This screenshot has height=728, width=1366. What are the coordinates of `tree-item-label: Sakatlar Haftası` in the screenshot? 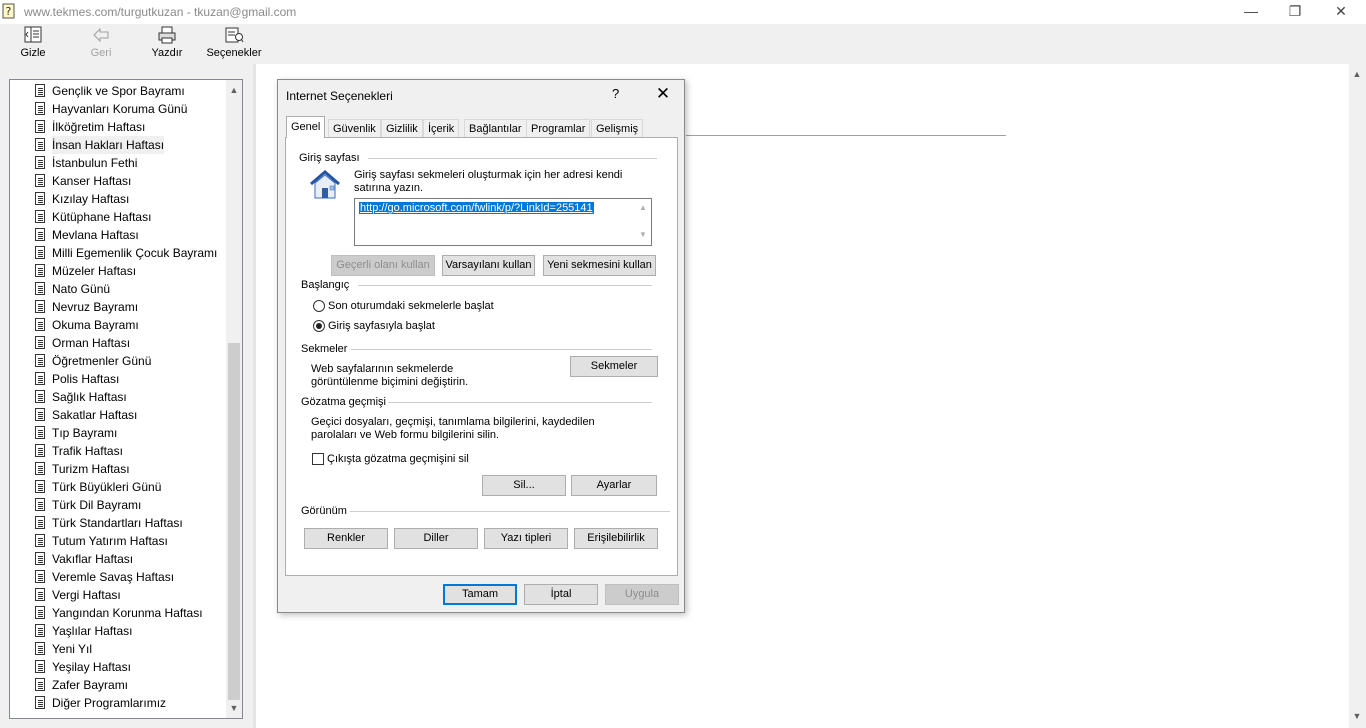 It's located at (95, 415).